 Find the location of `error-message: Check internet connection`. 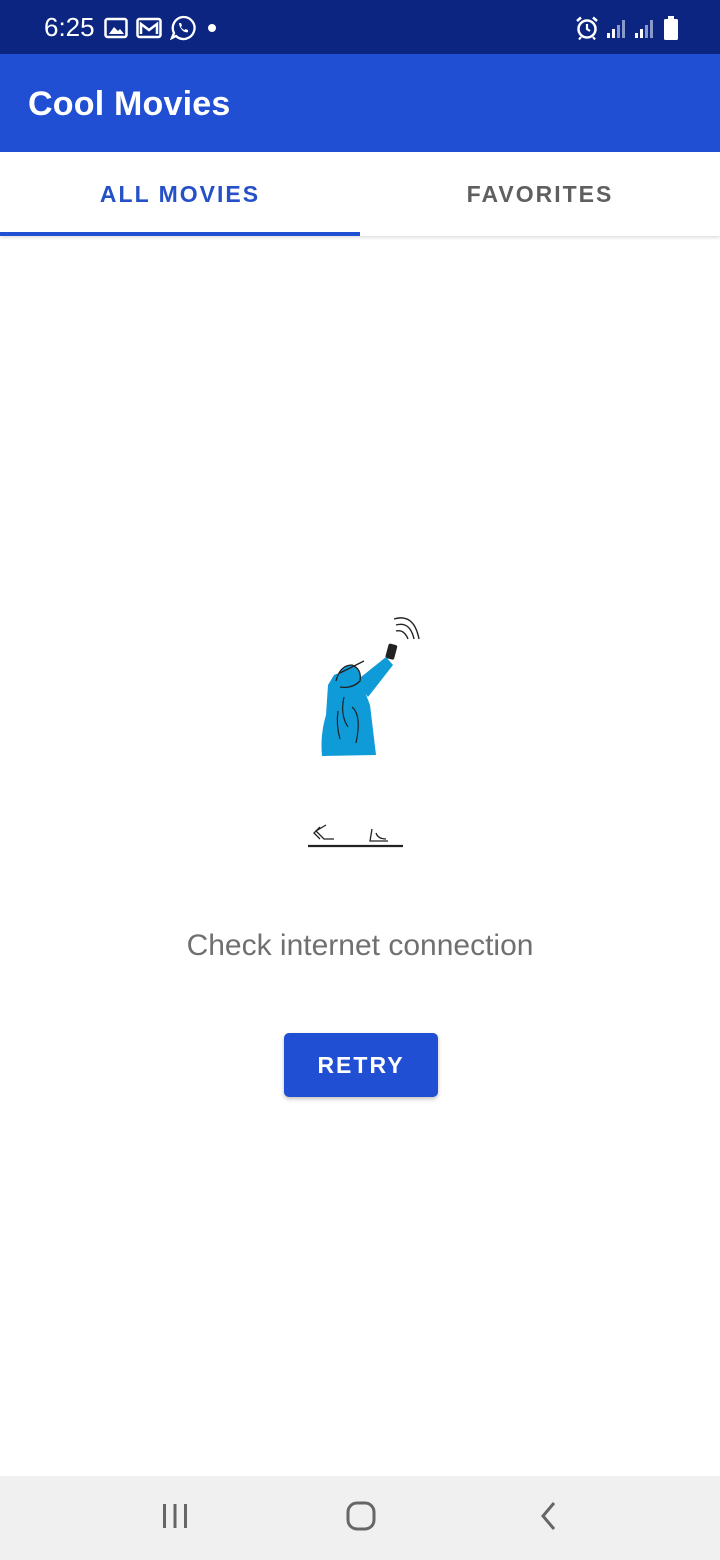

error-message: Check internet connection is located at coordinates (360, 945).